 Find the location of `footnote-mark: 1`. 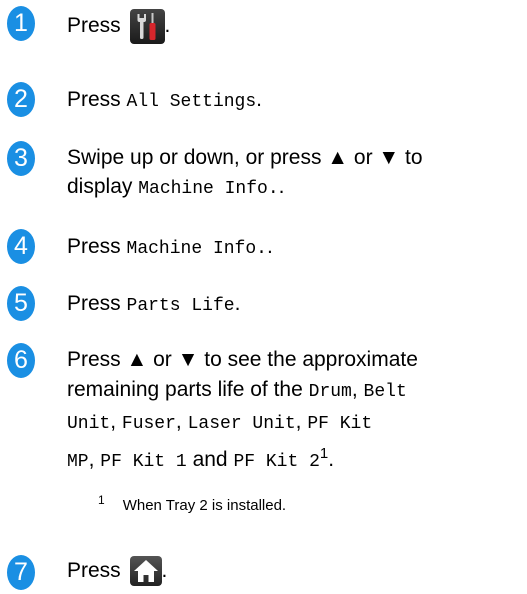

footnote-mark: 1 is located at coordinates (101, 500).